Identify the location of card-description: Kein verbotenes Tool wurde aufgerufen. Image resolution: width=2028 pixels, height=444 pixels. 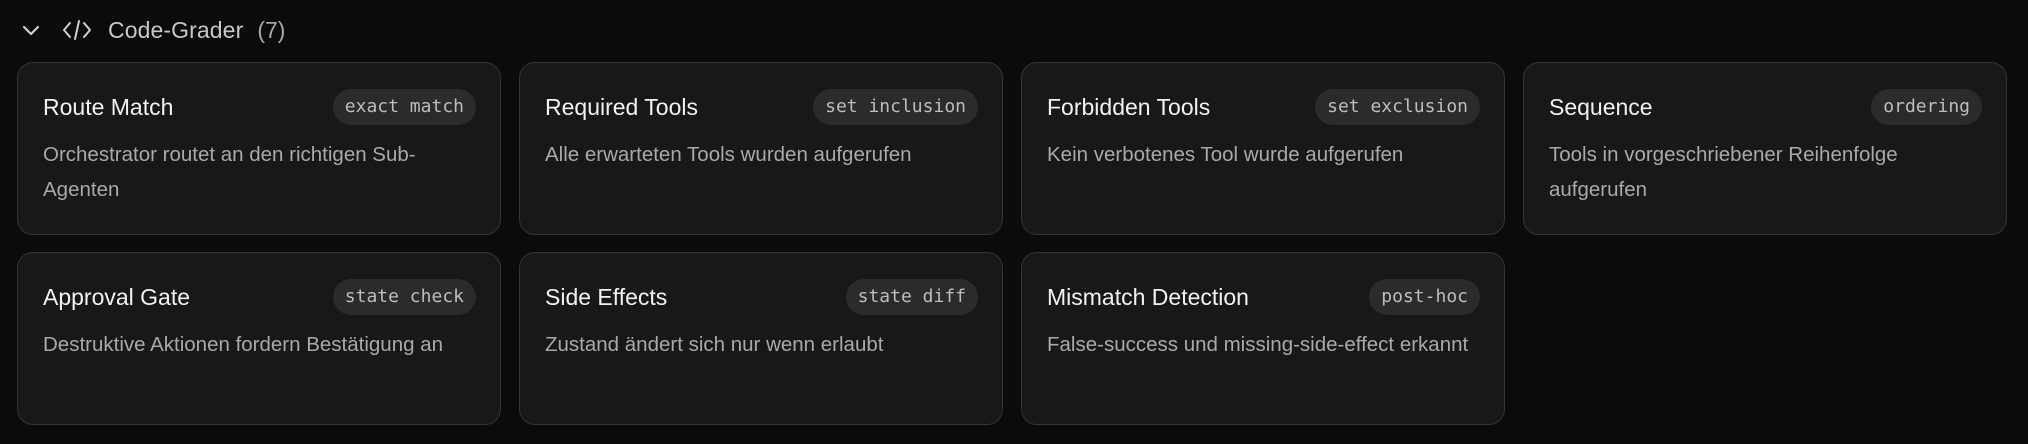
(1225, 154).